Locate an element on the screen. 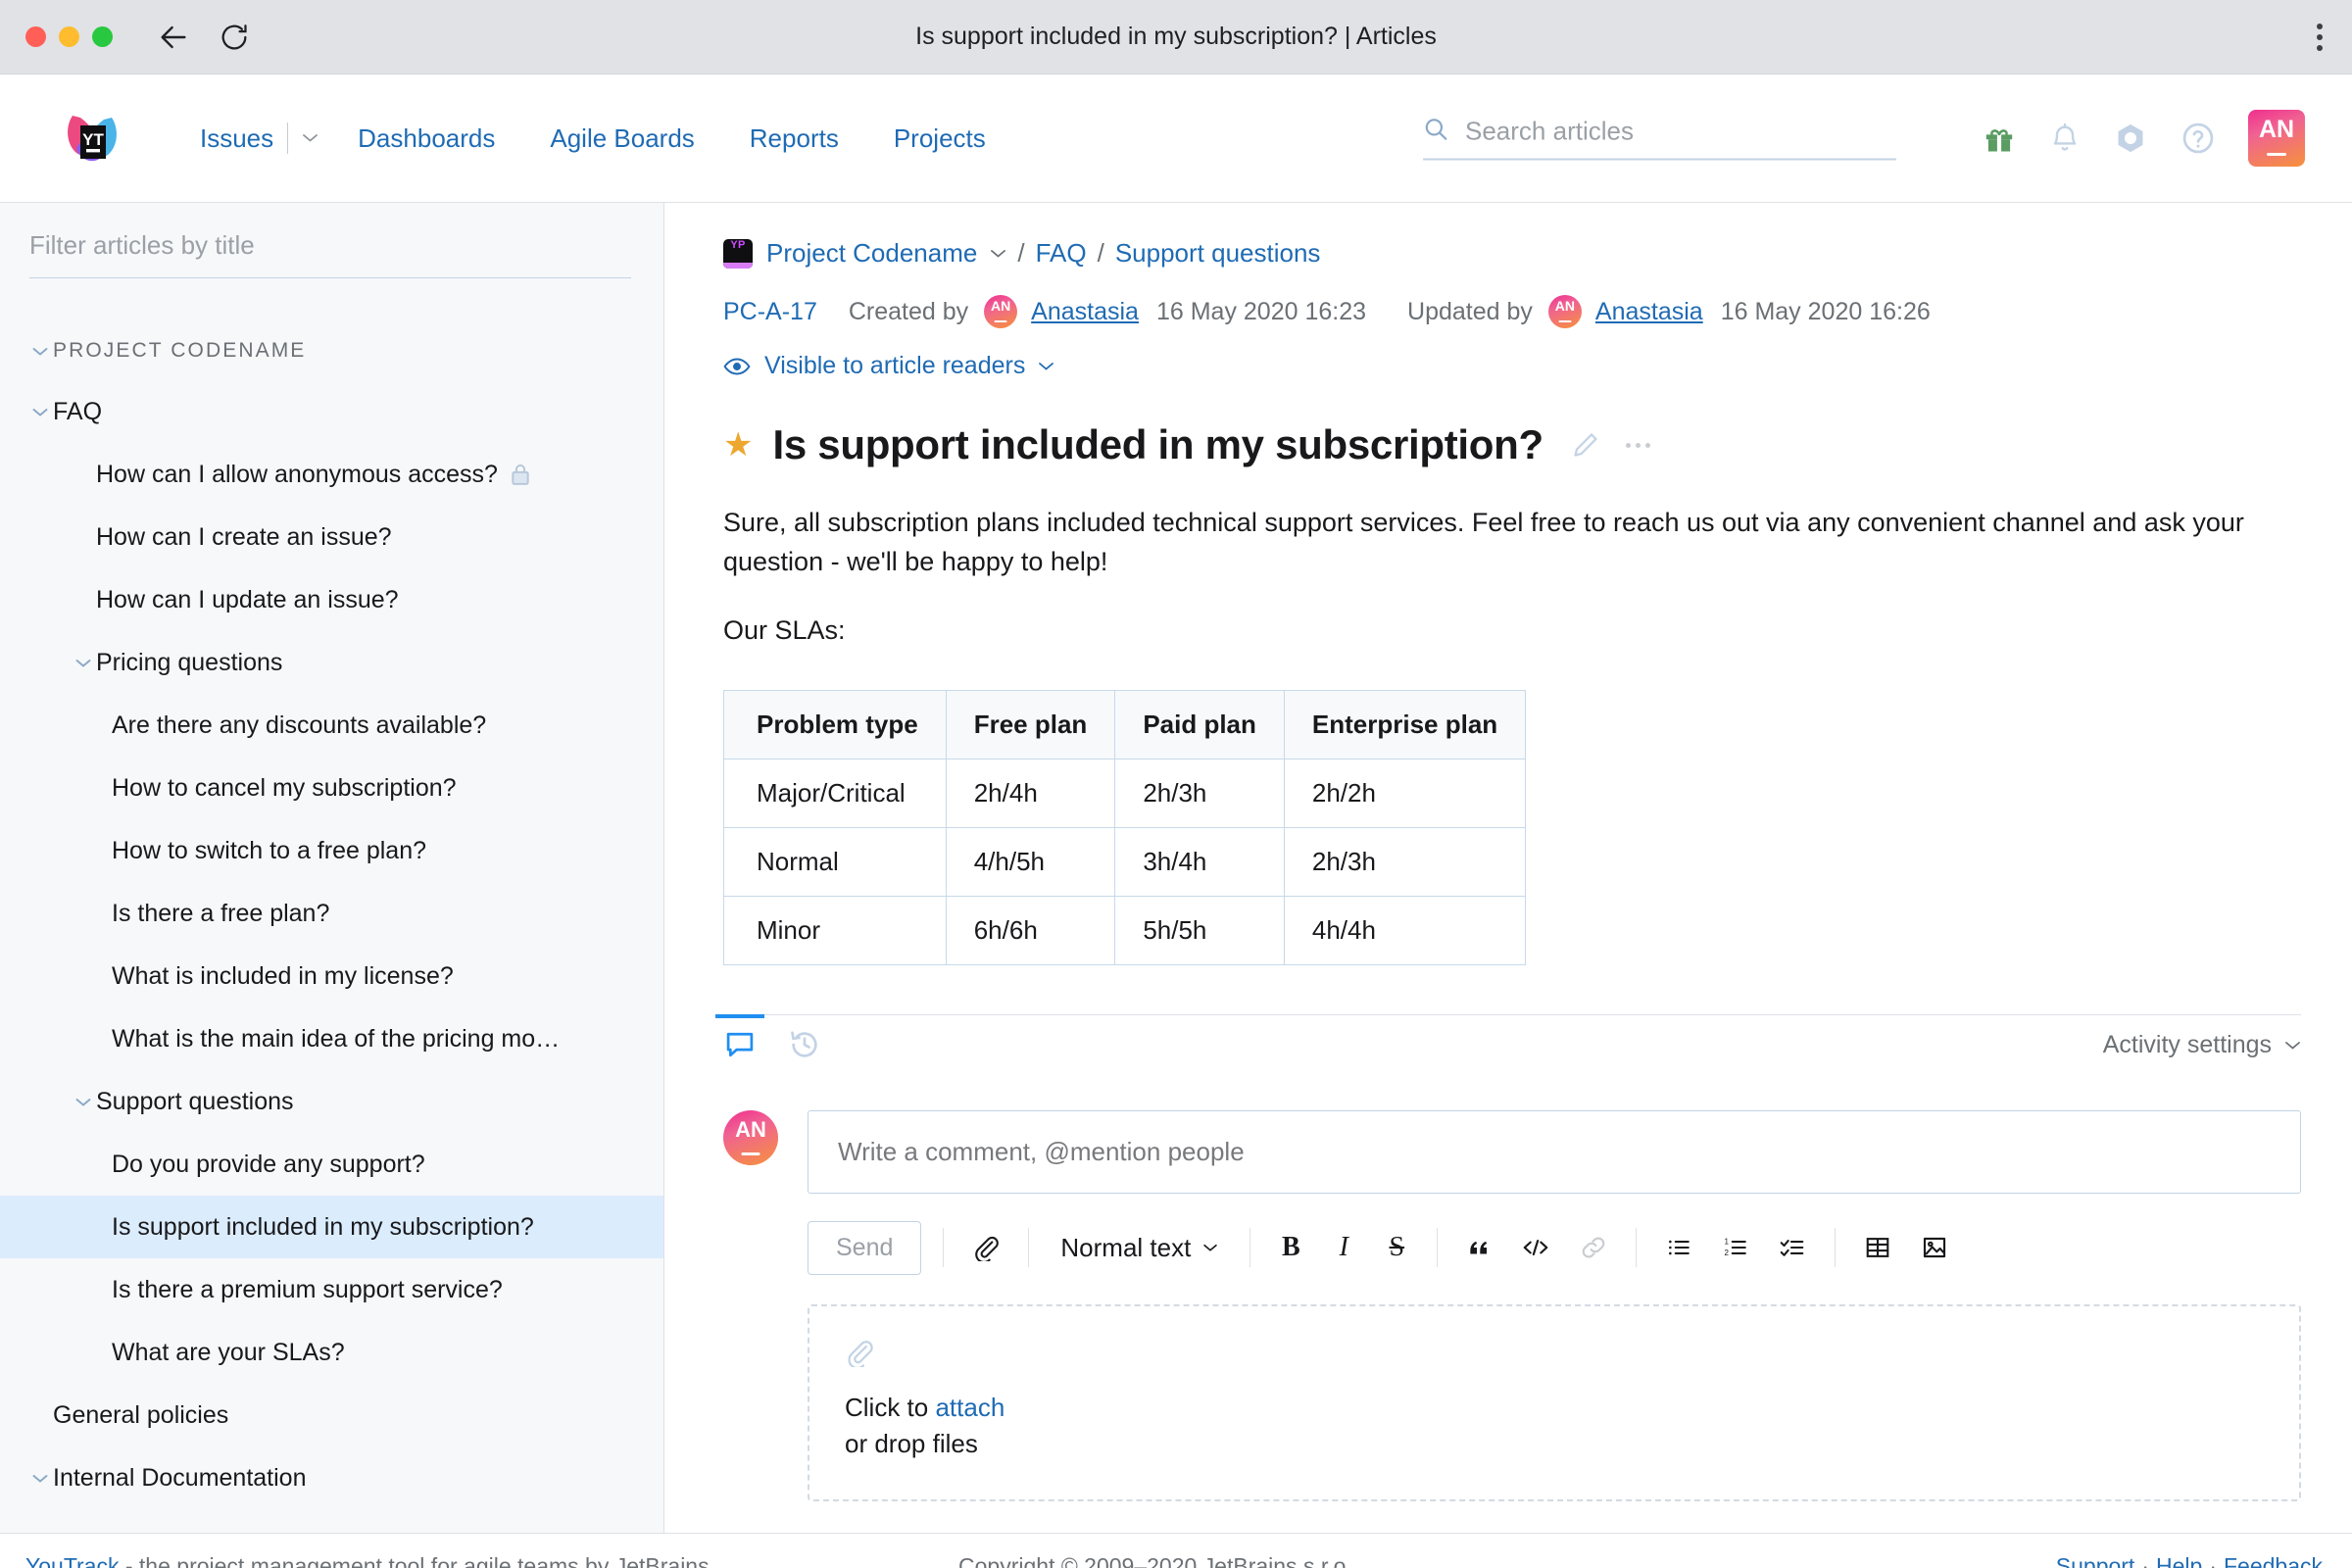  created-by-user: Anastasia is located at coordinates (1085, 312).